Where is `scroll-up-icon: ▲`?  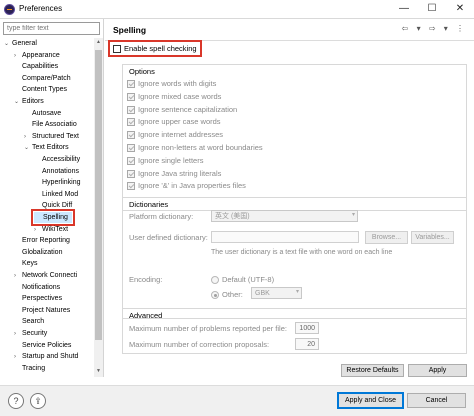
scroll-up-icon: ▲ is located at coordinates (98, 43).